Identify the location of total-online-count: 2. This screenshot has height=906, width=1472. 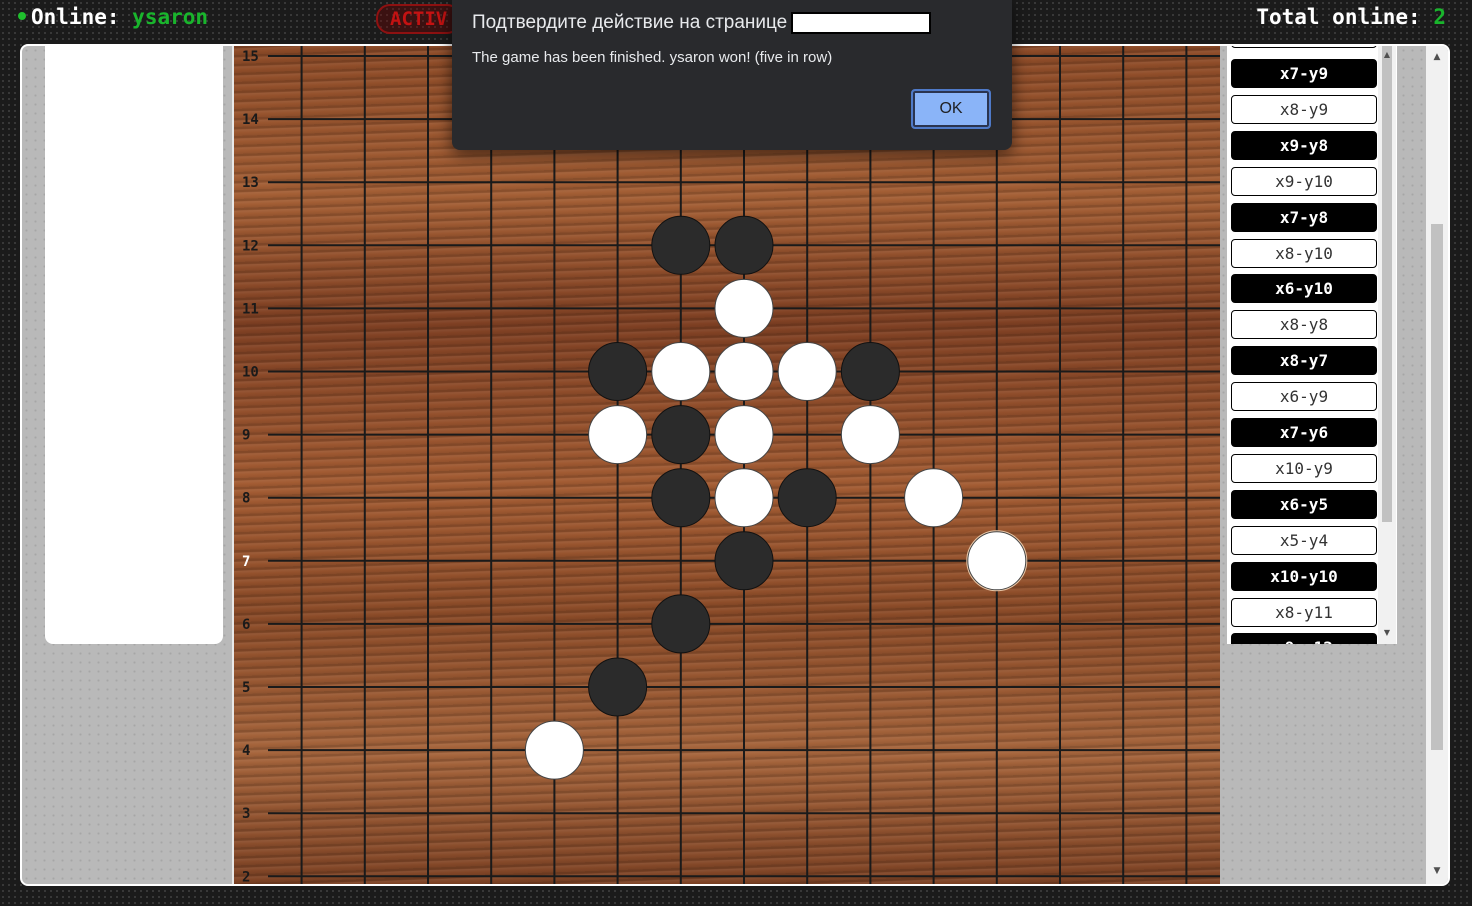
(1439, 17).